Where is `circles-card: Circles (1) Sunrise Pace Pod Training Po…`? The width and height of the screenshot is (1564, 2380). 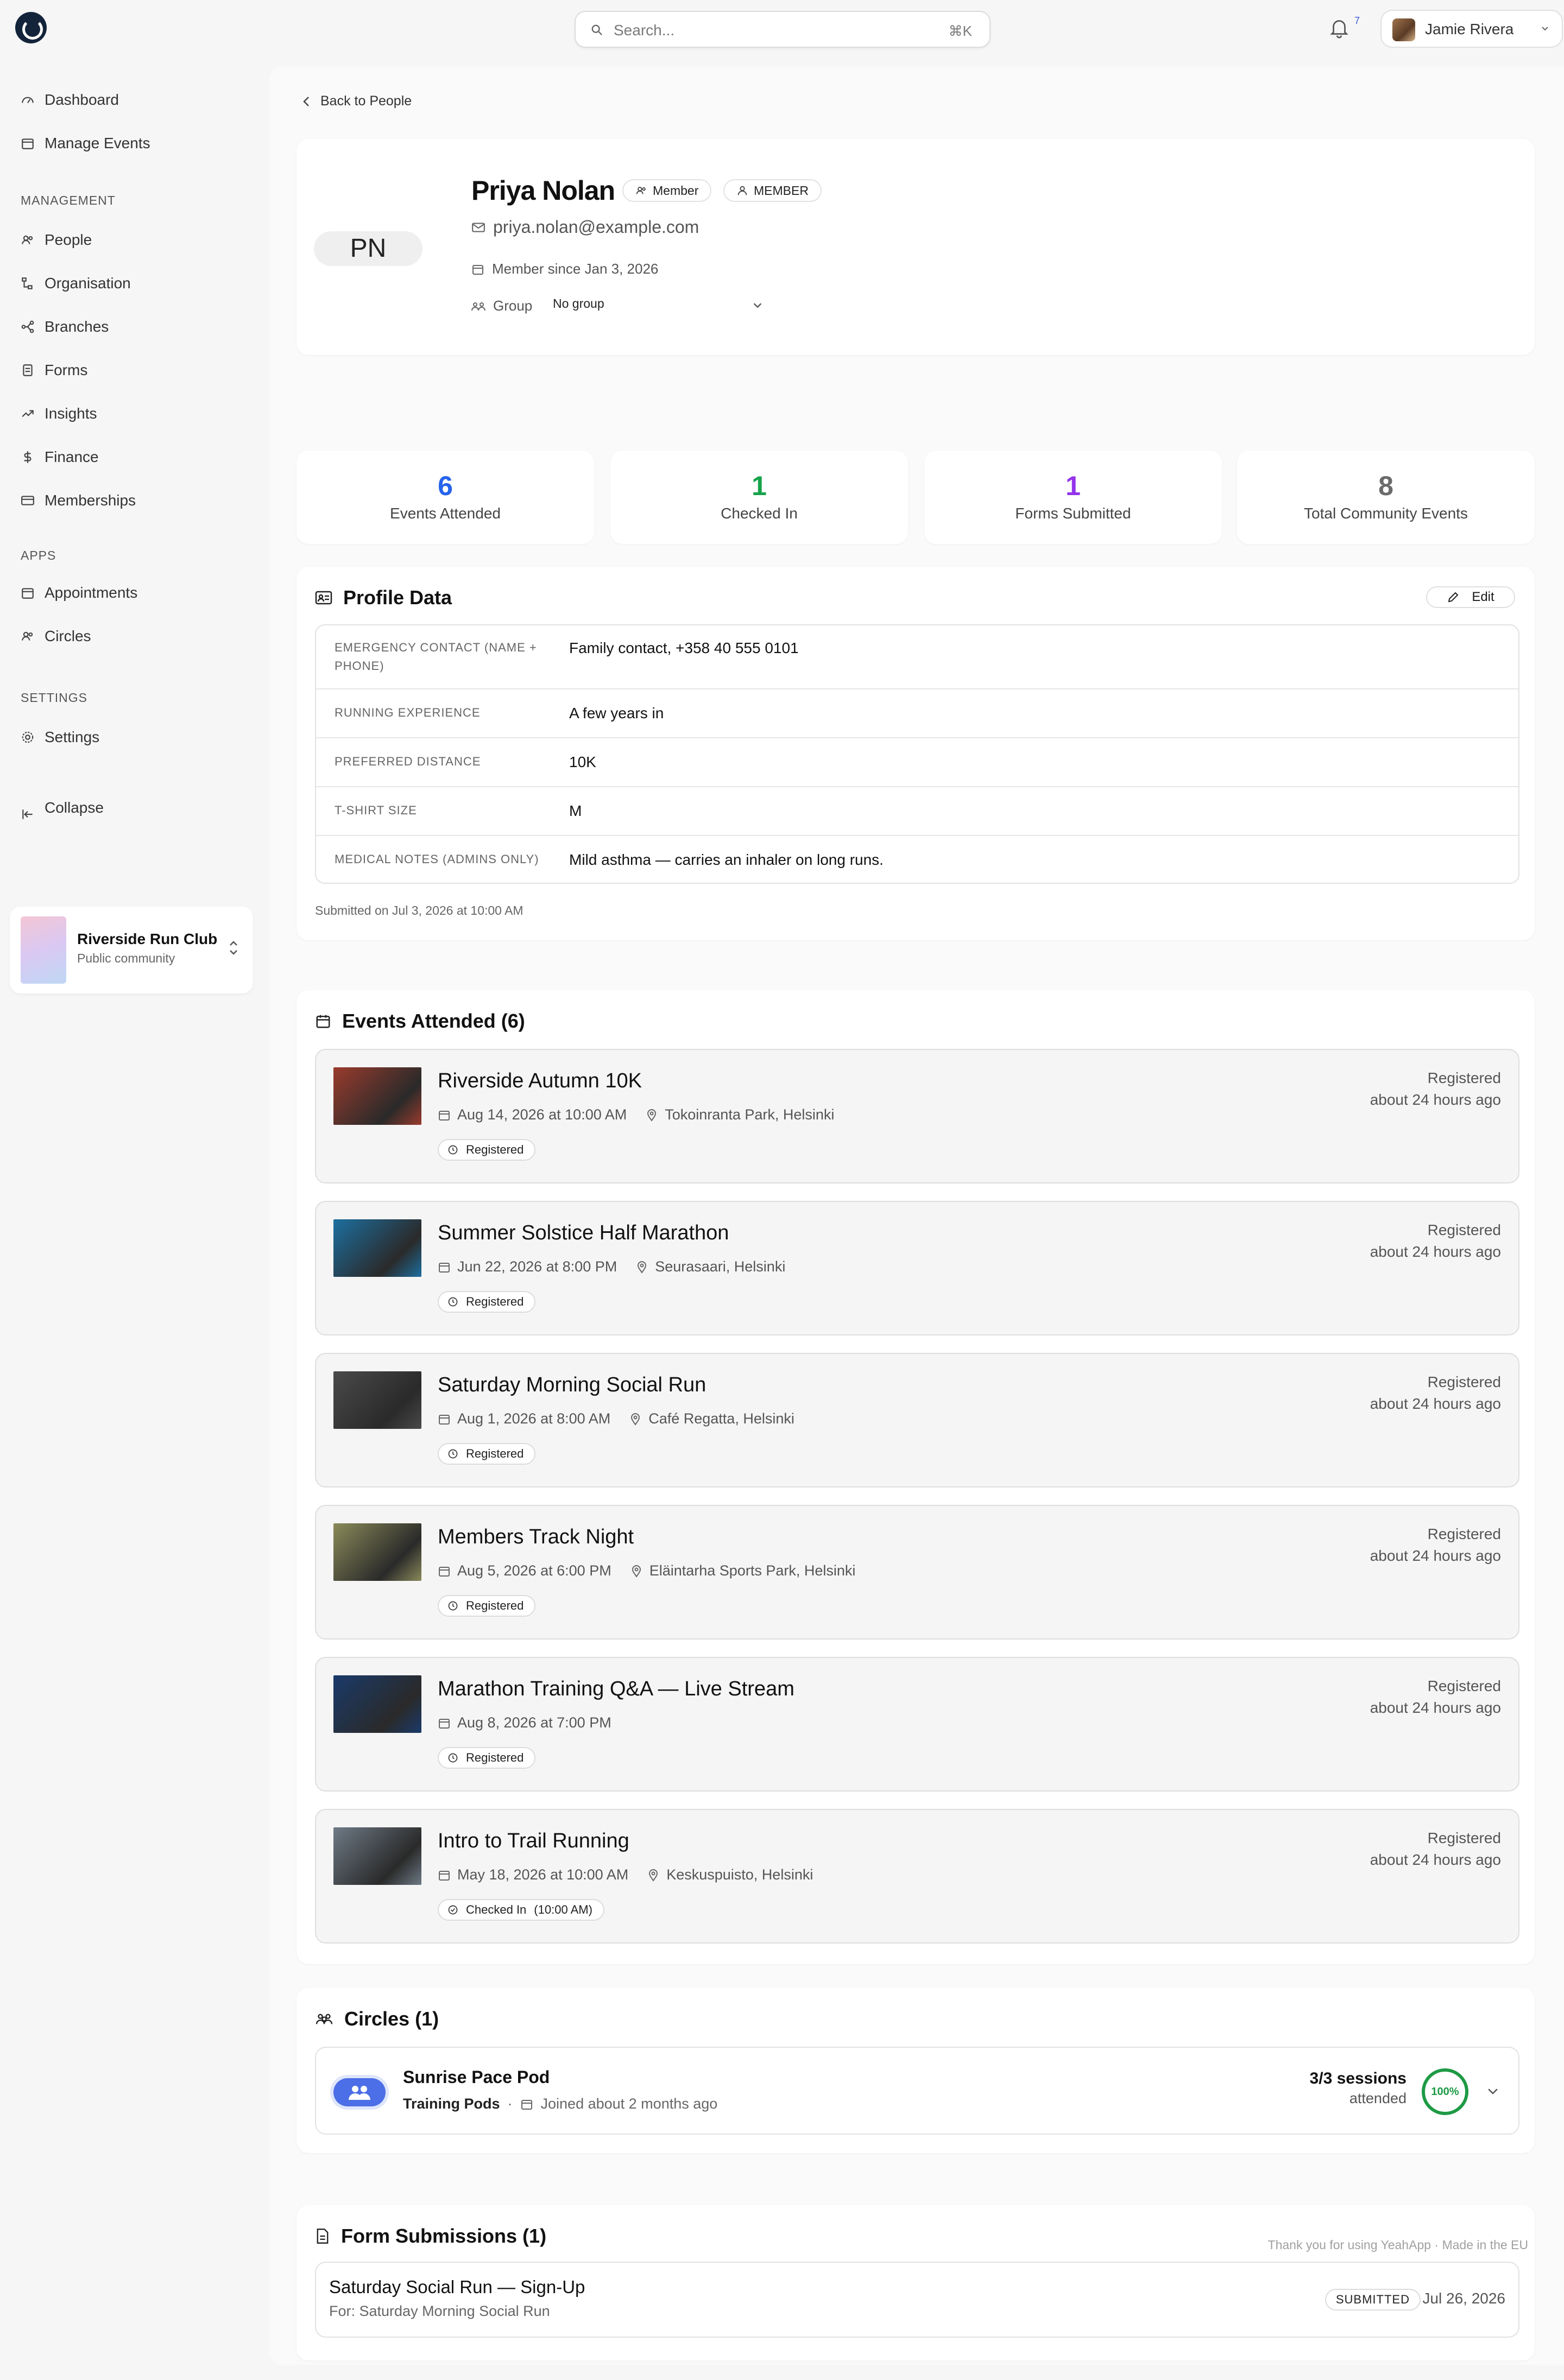 circles-card: Circles (1) Sunrise Pace Pod Training Po… is located at coordinates (916, 2070).